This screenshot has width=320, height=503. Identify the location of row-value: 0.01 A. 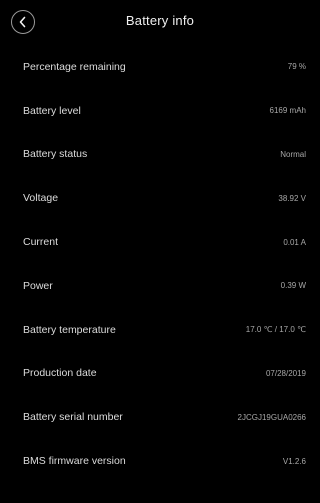
(294, 242).